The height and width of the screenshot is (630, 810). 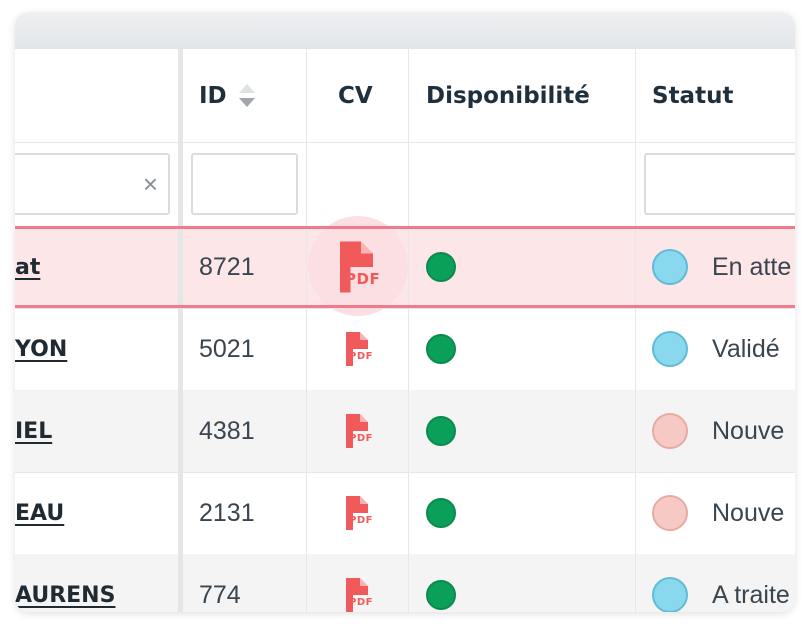 I want to click on name-cell: YON, so click(x=41, y=349).